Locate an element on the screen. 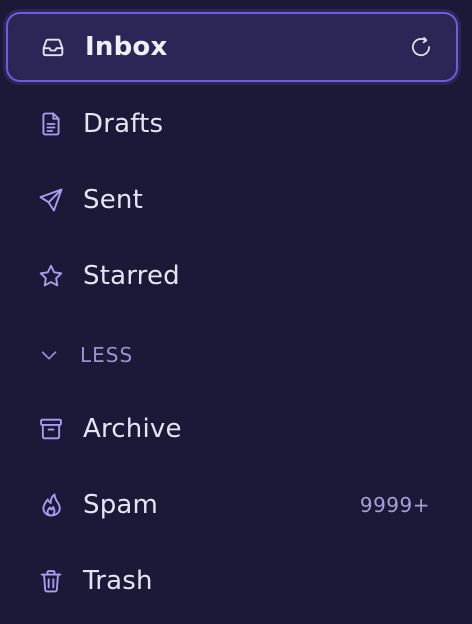 The width and height of the screenshot is (472, 624). archive-icon is located at coordinates (51, 429).